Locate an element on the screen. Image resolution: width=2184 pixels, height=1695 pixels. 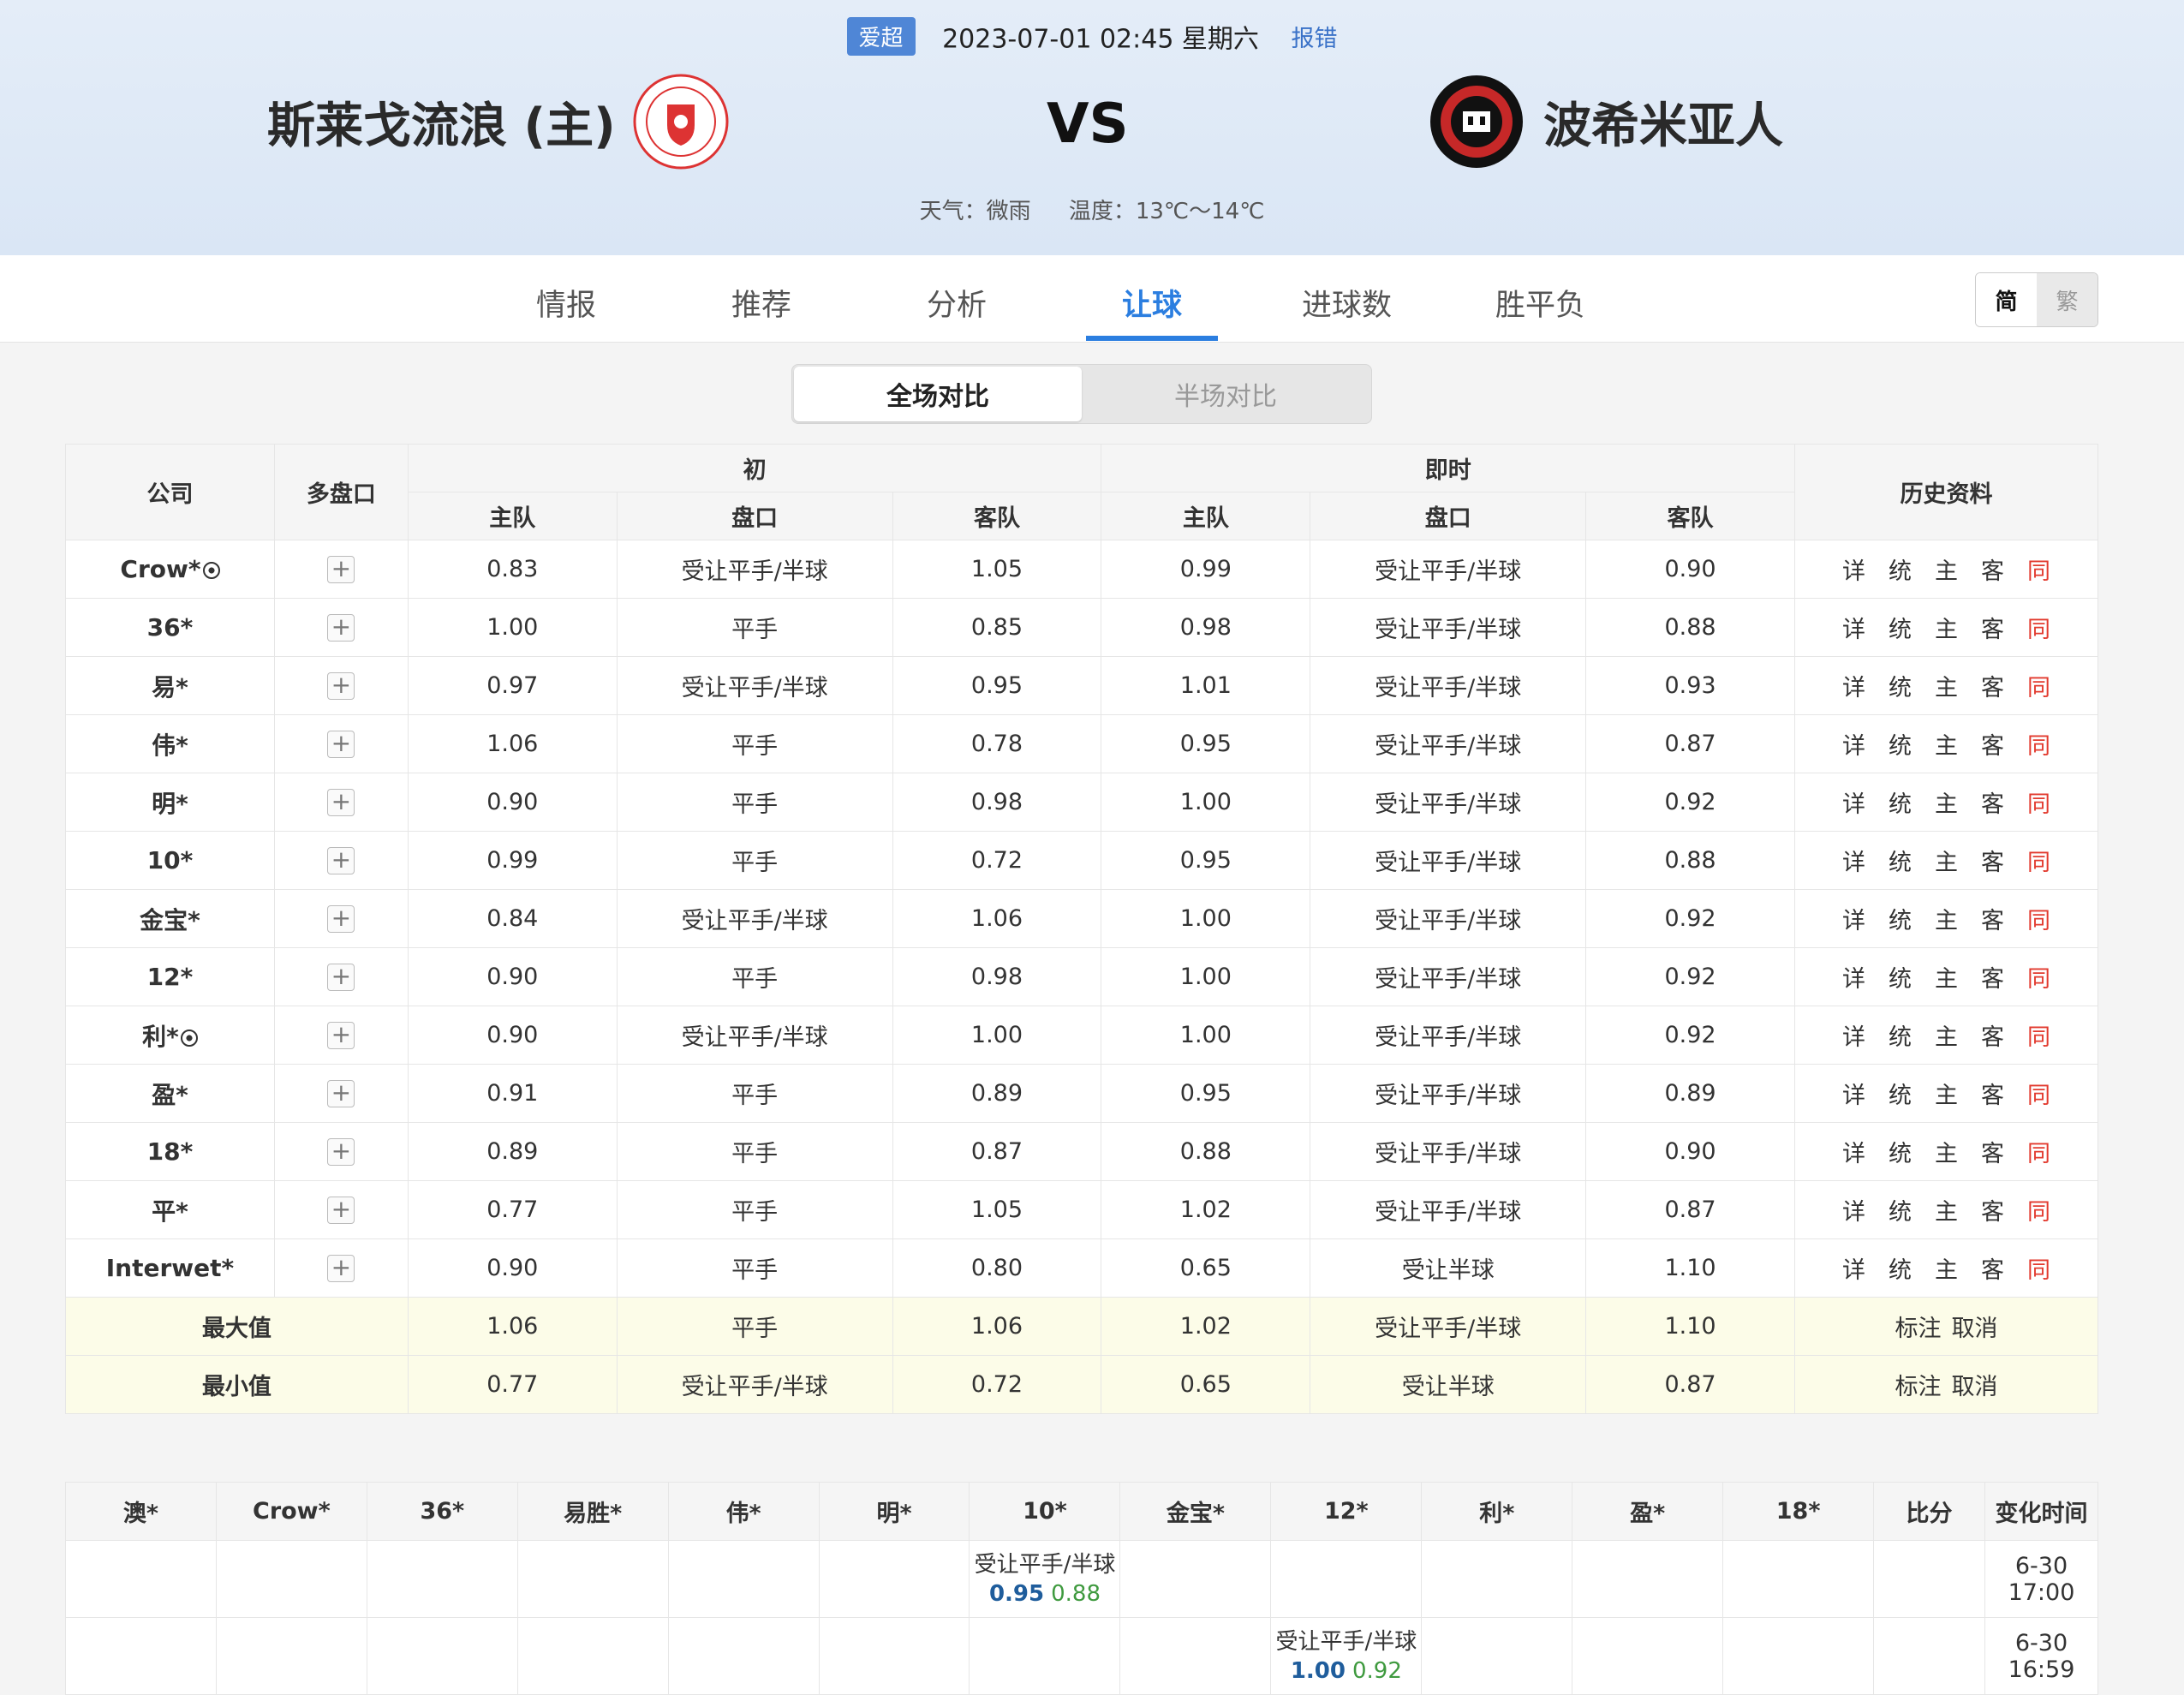
company-cell: 36* is located at coordinates (170, 627).